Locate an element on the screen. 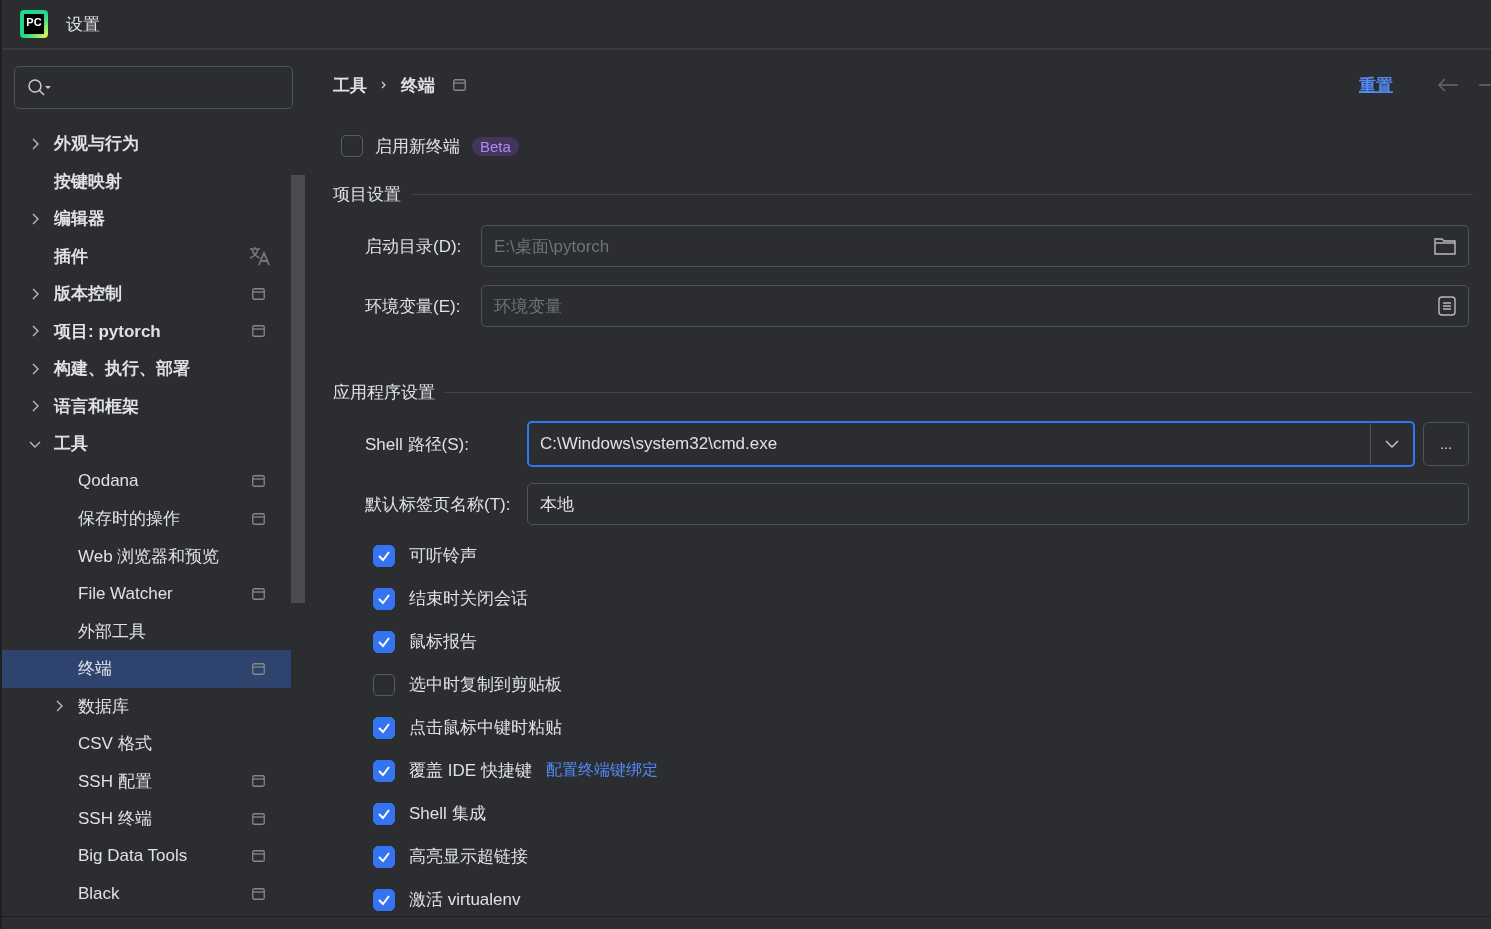 This screenshot has width=1491, height=929. sidebar-item: 版本控制 is located at coordinates (146, 294).